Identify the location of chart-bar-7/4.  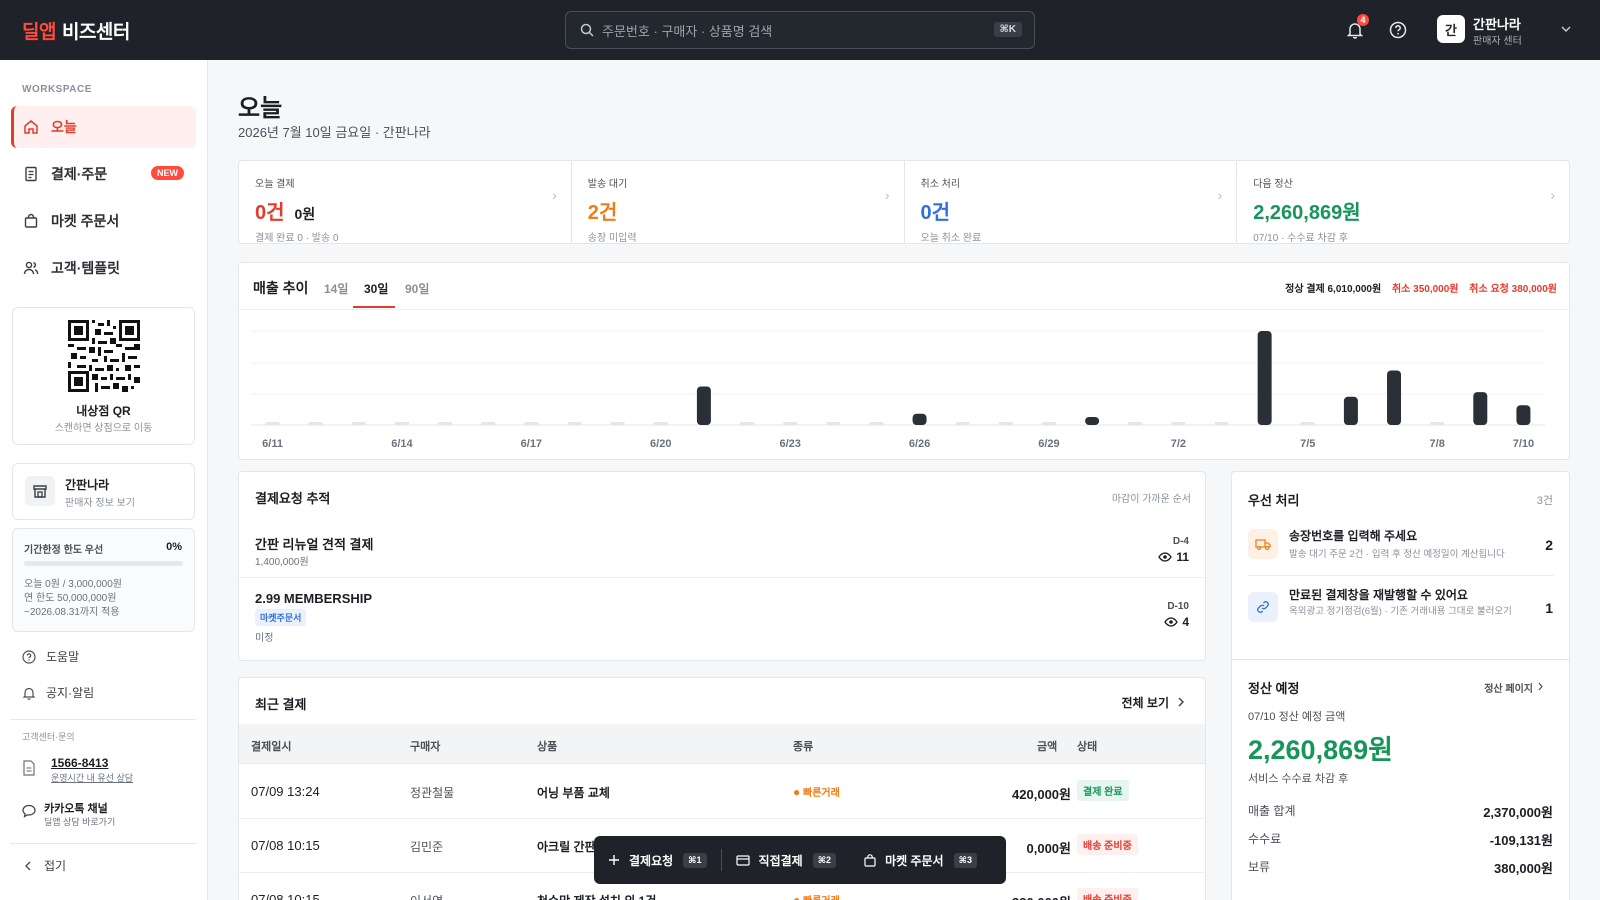
(1264, 378).